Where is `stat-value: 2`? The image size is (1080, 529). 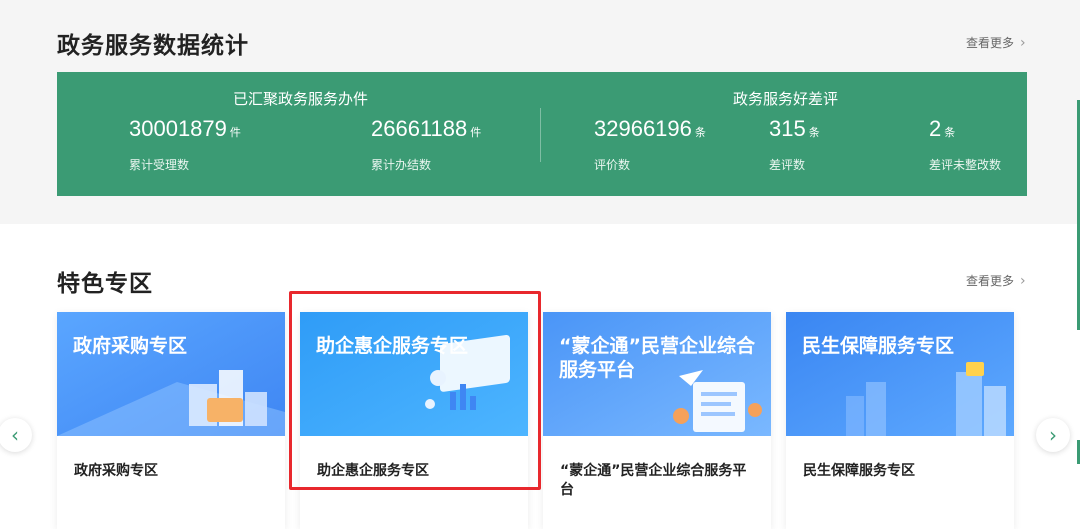
stat-value: 2 is located at coordinates (935, 128).